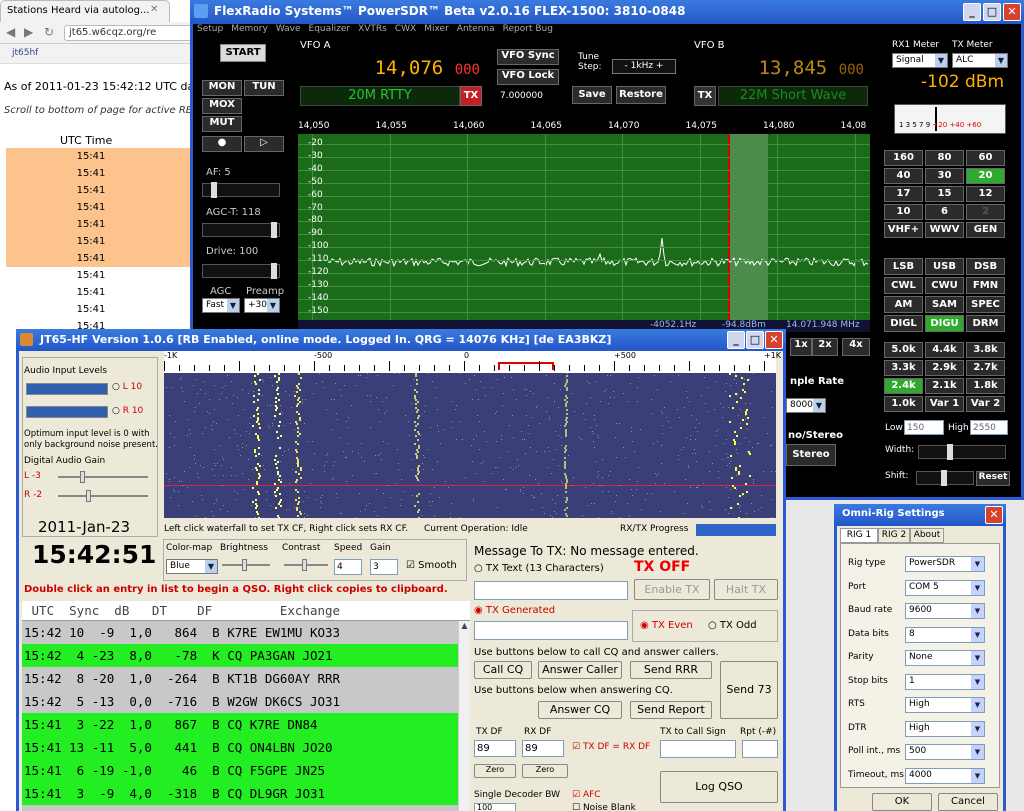 This screenshot has height=811, width=1024. What do you see at coordinates (306, 565) in the screenshot?
I see `contrast-slider` at bounding box center [306, 565].